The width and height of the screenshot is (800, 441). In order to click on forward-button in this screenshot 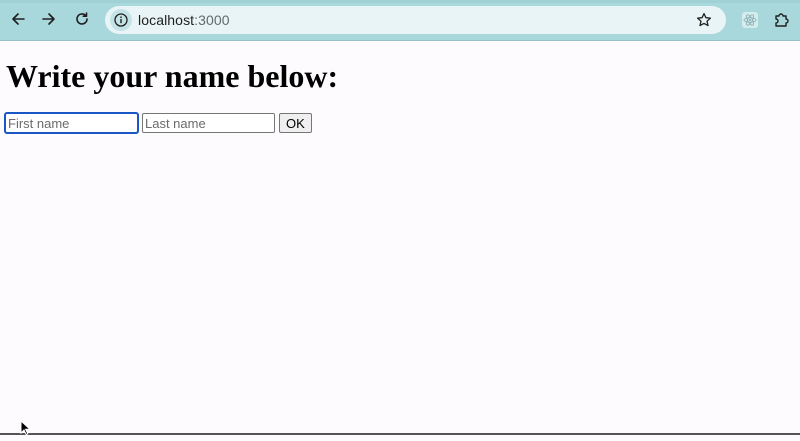, I will do `click(49, 19)`.